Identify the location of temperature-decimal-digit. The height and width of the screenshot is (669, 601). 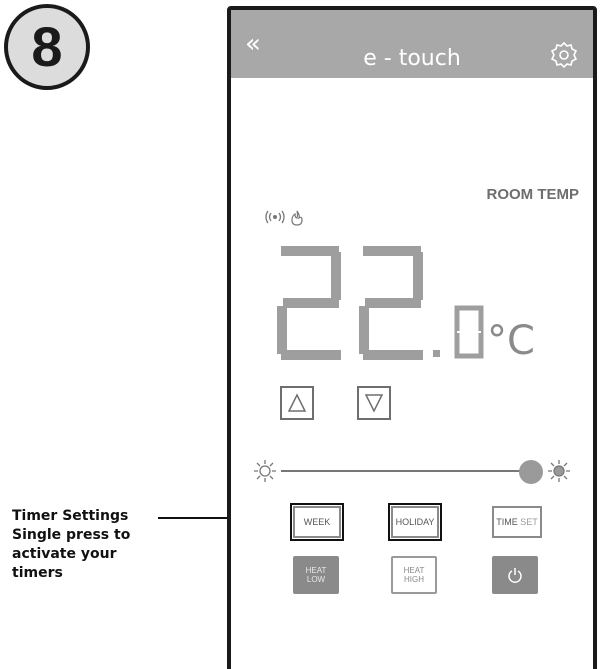
(469, 332).